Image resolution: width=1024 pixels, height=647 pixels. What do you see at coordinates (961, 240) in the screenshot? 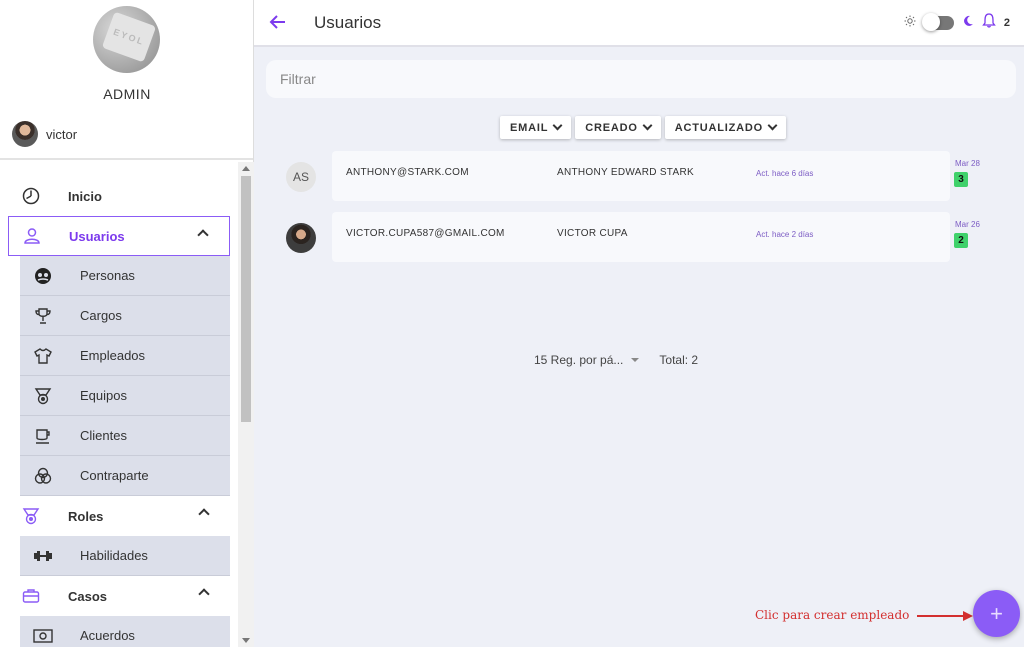
I see `count-badge: 2` at bounding box center [961, 240].